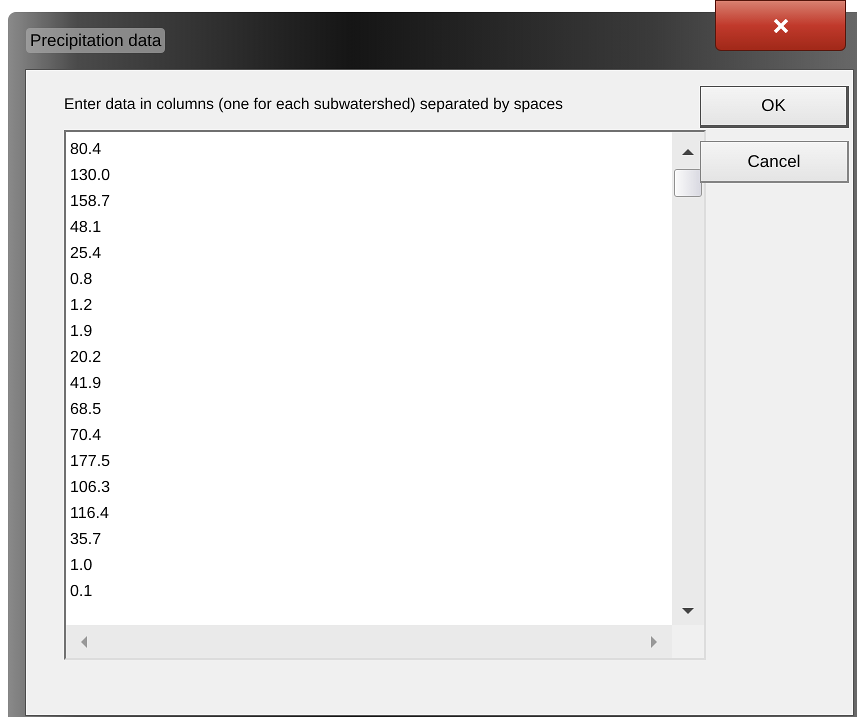 Image resolution: width=857 pixels, height=717 pixels. Describe the element at coordinates (91, 202) in the screenshot. I see `data-line: 158.7` at that location.